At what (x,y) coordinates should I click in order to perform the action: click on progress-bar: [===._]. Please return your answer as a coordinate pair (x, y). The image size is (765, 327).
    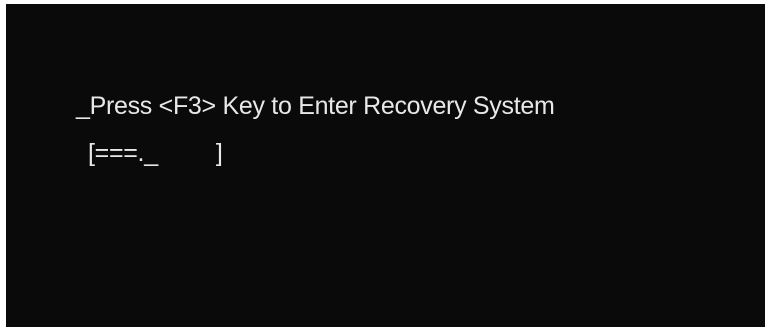
    Looking at the image, I should click on (155, 153).